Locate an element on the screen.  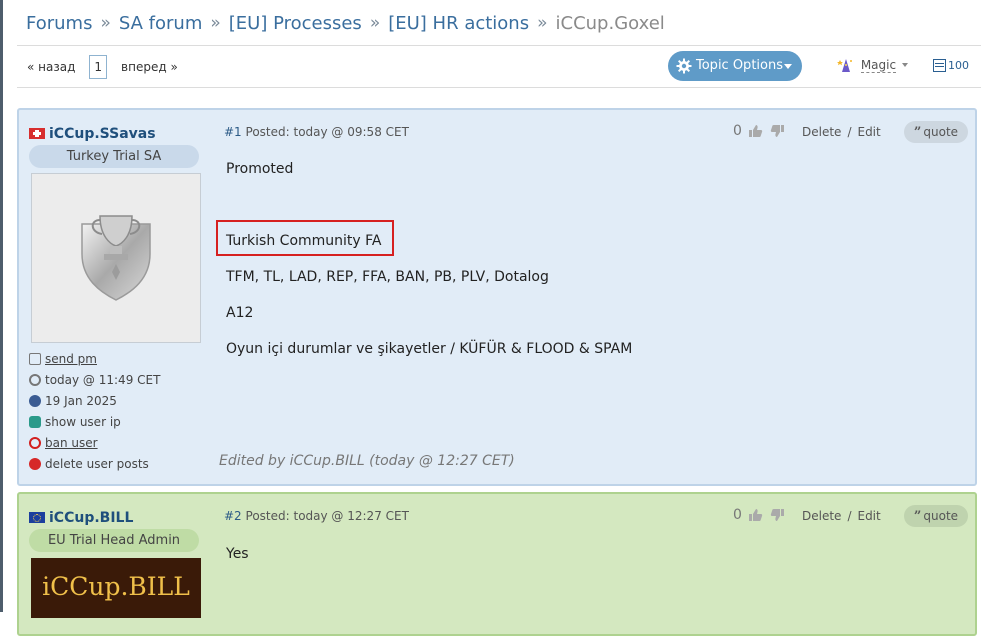
user-rank-badge: Turkey Trial SA is located at coordinates (114, 156).